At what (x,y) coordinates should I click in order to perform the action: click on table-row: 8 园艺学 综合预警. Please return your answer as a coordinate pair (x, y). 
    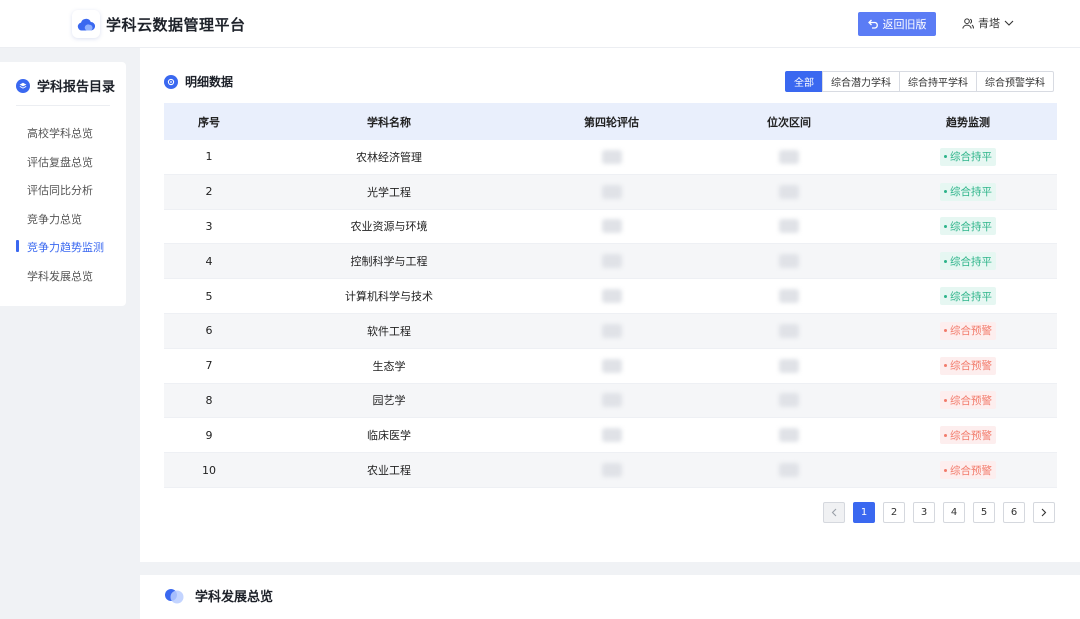
    Looking at the image, I should click on (610, 401).